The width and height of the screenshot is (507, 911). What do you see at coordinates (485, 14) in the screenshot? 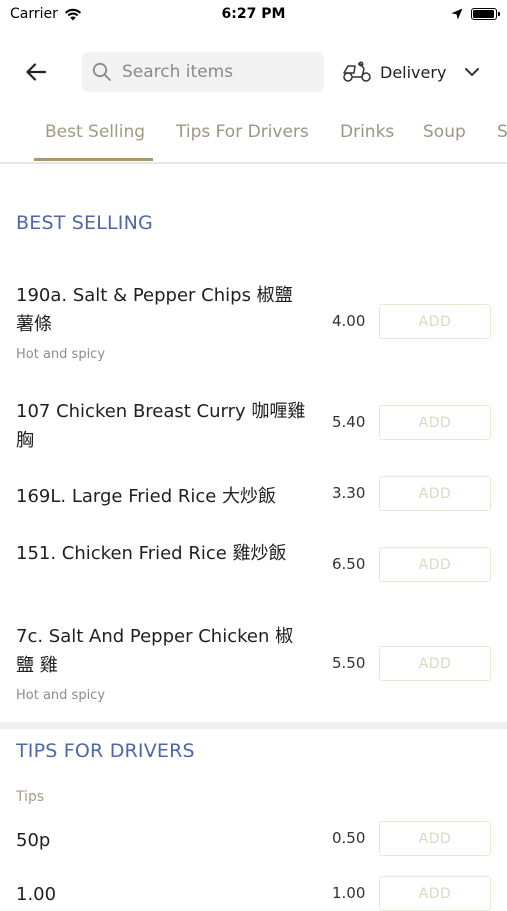
I see `battery-icon` at bounding box center [485, 14].